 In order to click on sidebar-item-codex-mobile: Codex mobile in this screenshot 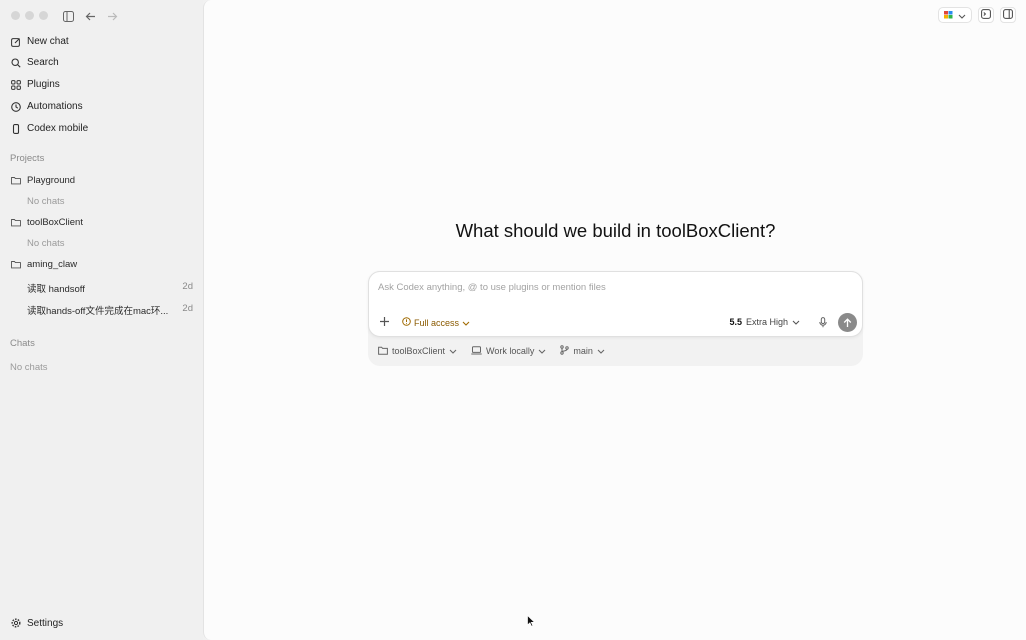, I will do `click(101, 128)`.